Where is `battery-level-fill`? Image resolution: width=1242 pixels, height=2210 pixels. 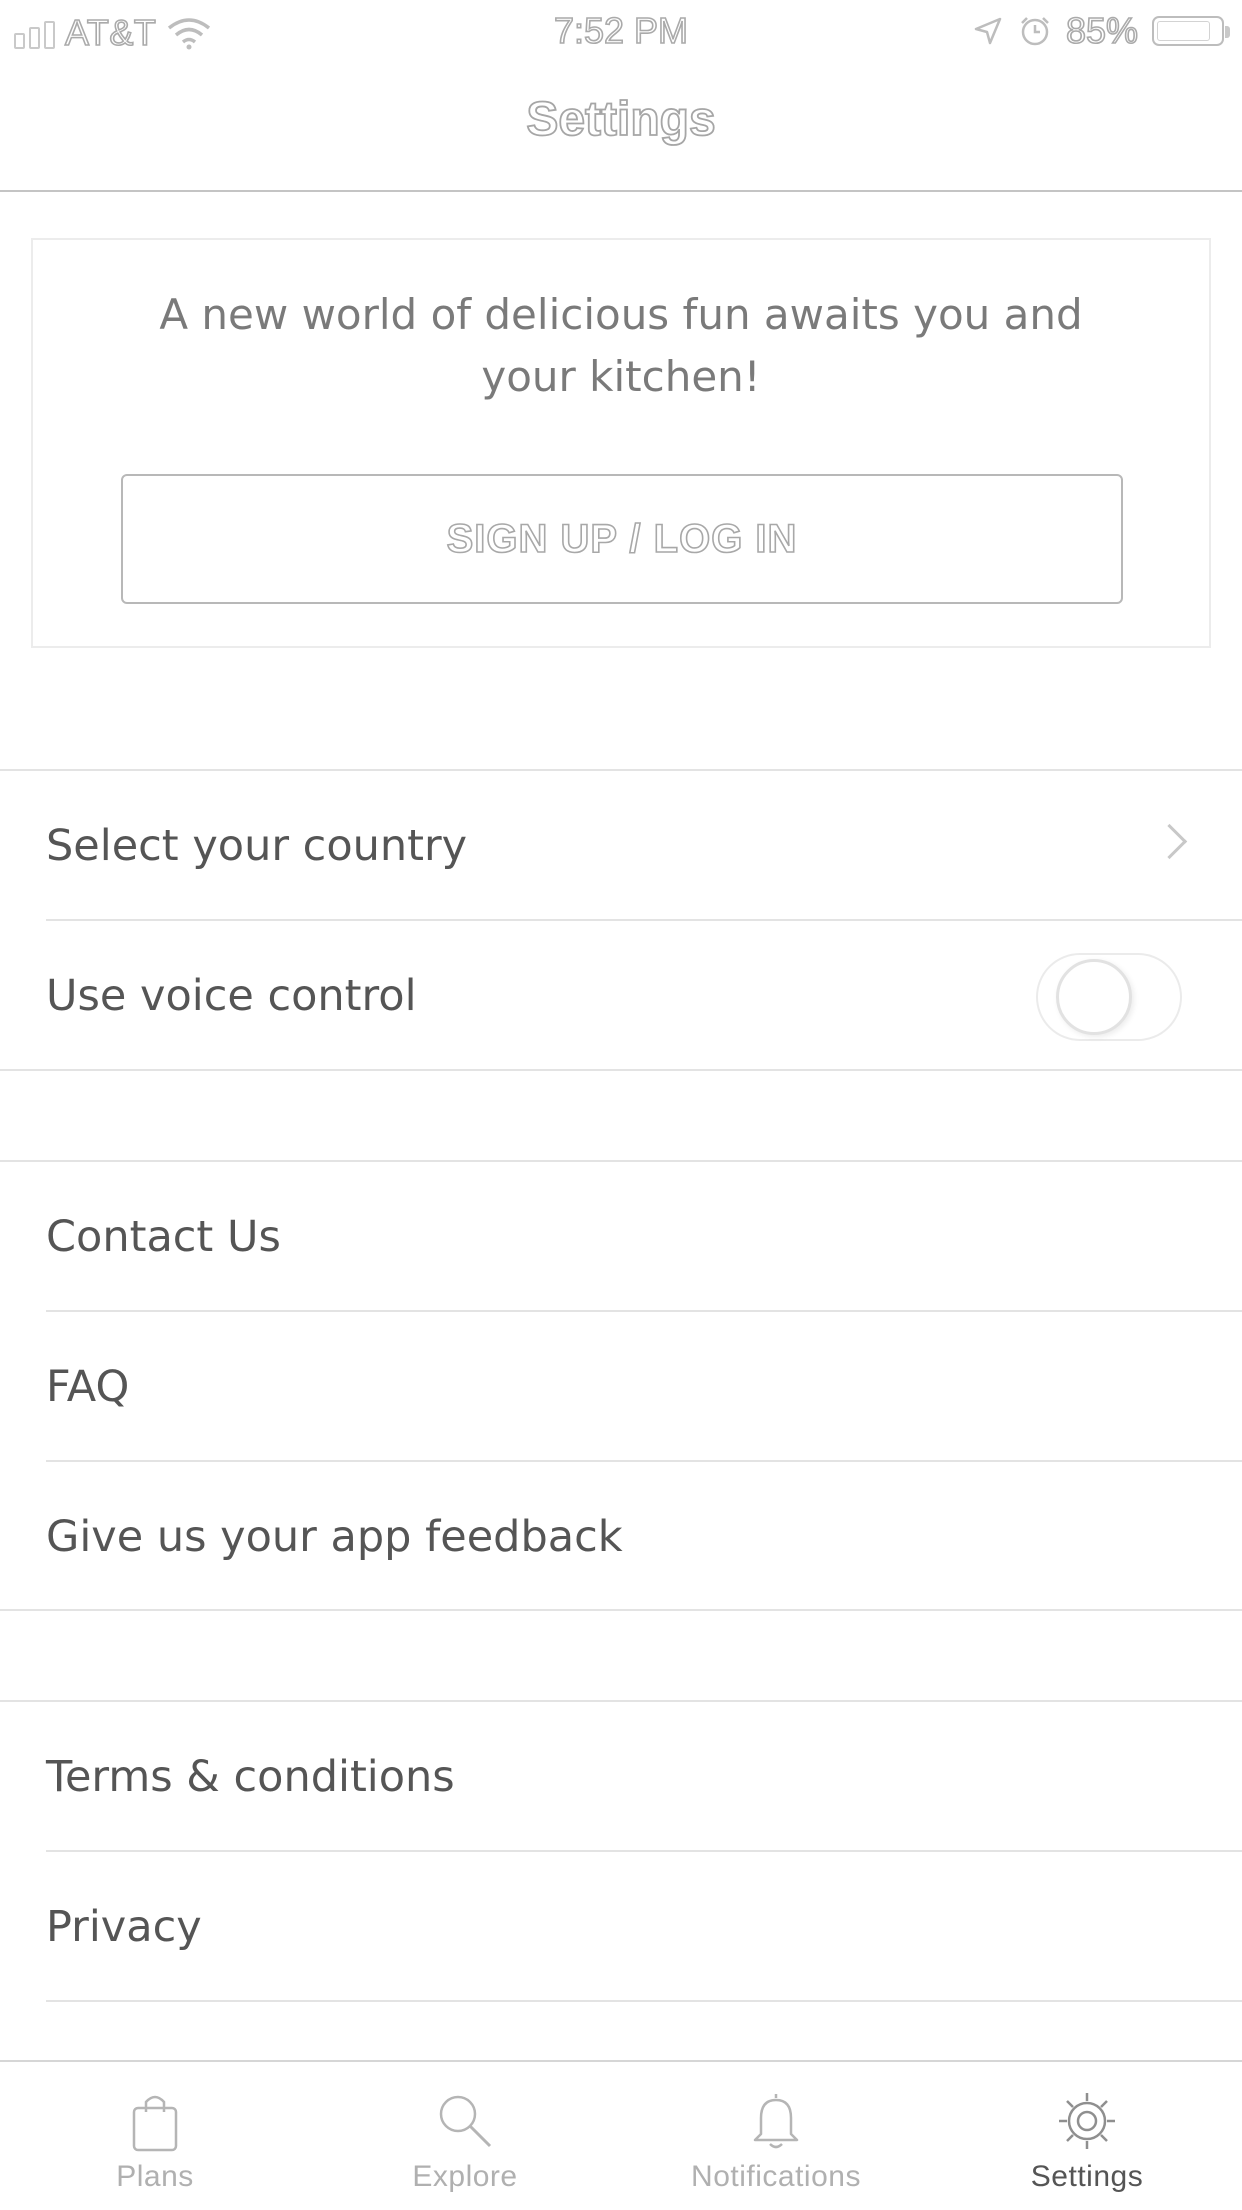 battery-level-fill is located at coordinates (1183, 31).